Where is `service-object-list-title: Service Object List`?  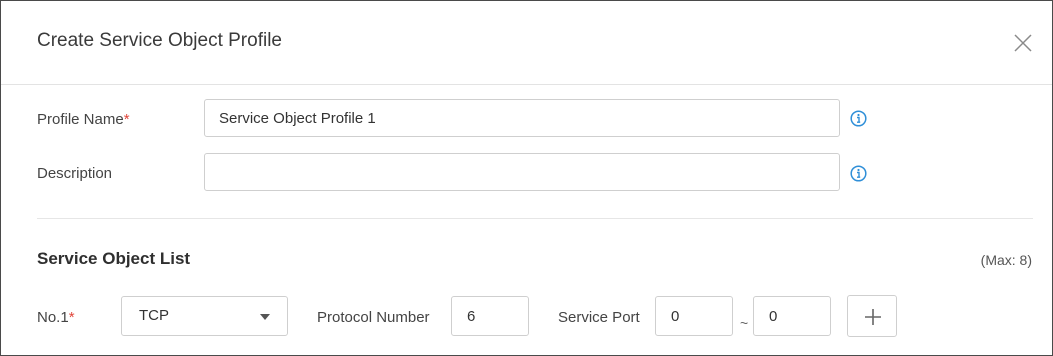
service-object-list-title: Service Object List is located at coordinates (114, 258).